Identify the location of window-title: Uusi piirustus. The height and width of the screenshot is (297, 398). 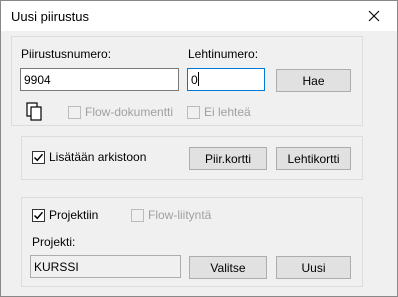
(50, 16).